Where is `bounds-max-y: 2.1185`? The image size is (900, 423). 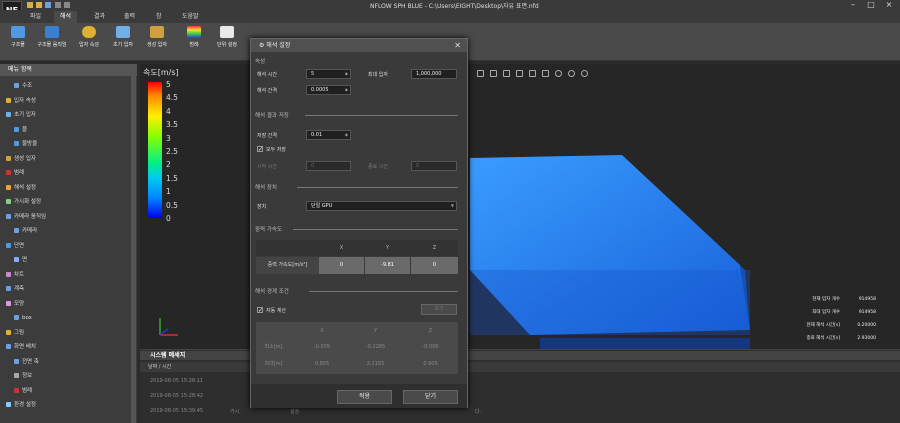 bounds-max-y: 2.1185 is located at coordinates (375, 364).